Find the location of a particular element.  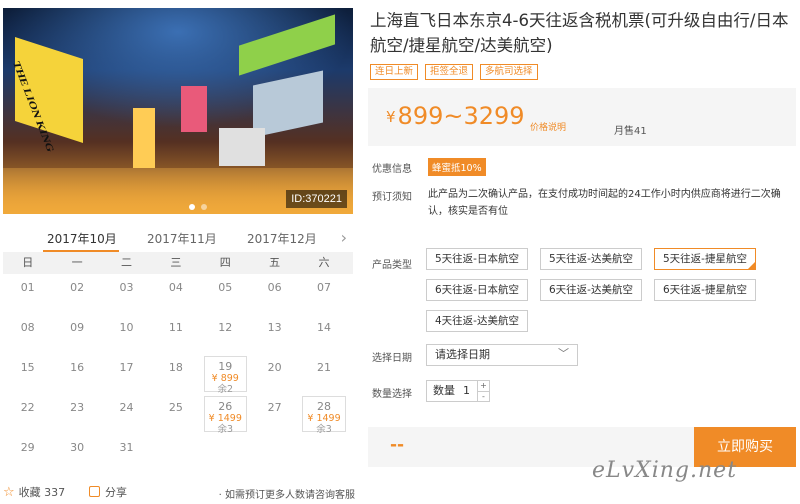

calendar-day: 25 is located at coordinates (175, 414).